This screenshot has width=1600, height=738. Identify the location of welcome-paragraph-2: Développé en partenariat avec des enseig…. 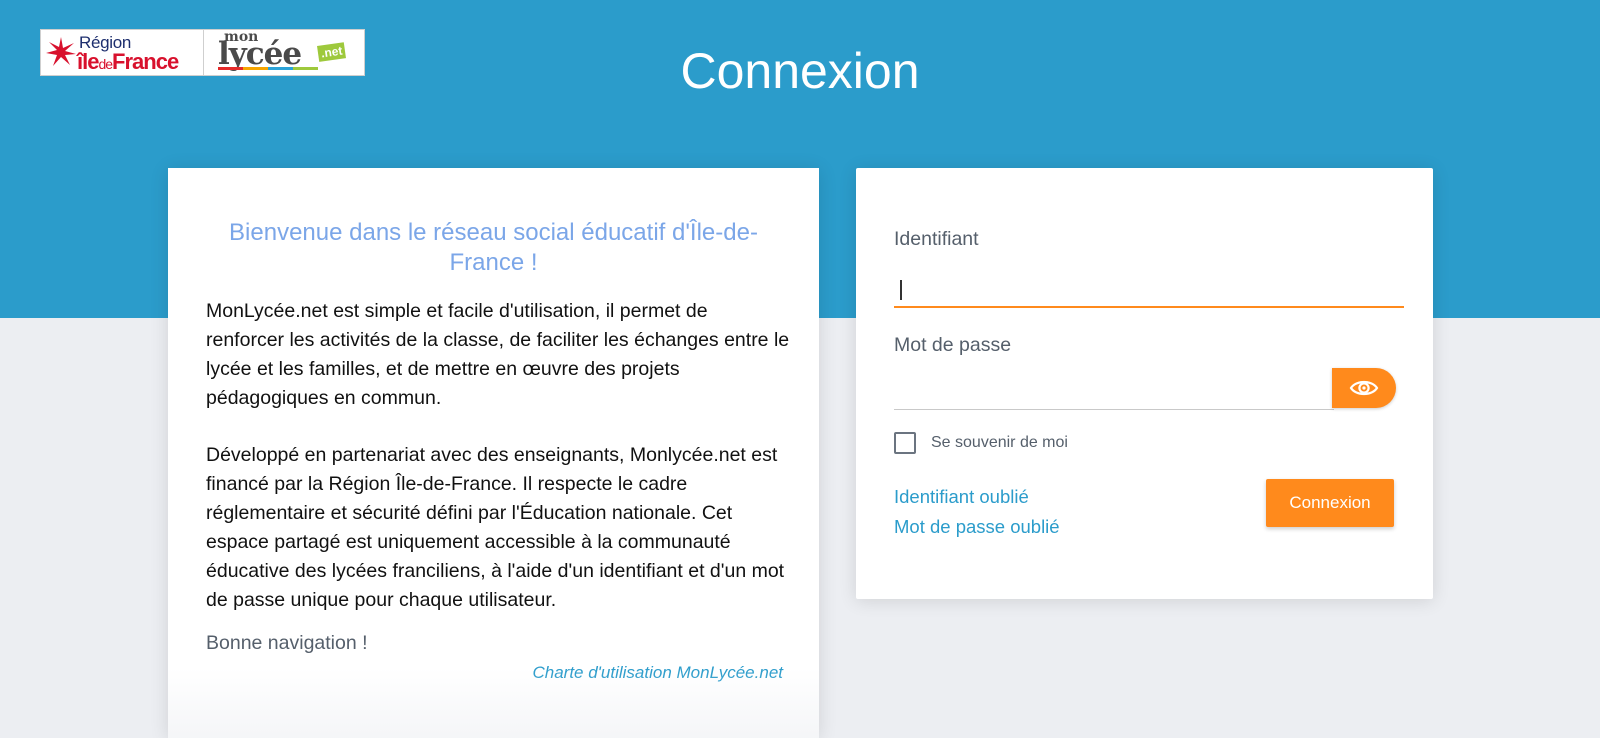
(495, 527).